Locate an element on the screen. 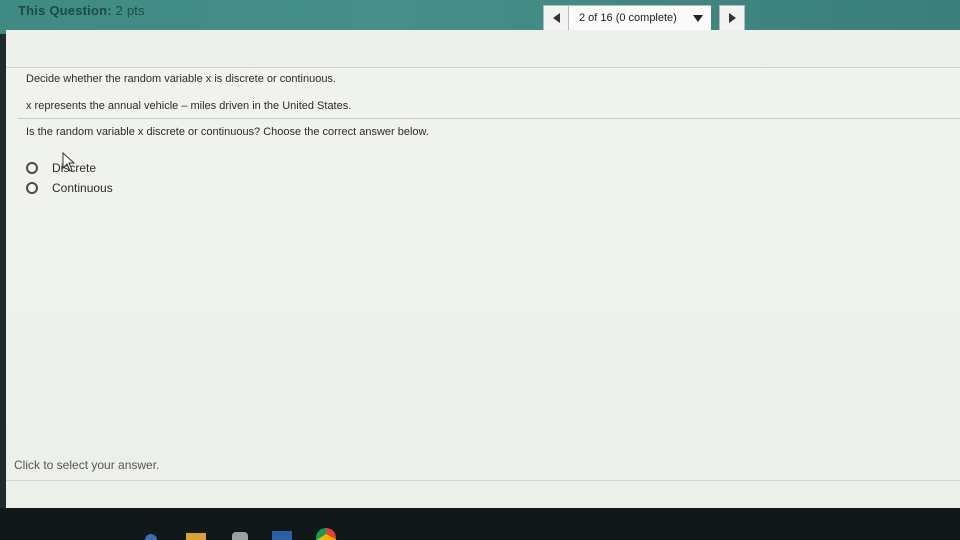 This screenshot has height=540, width=960. points-value: 2 pts is located at coordinates (130, 10).